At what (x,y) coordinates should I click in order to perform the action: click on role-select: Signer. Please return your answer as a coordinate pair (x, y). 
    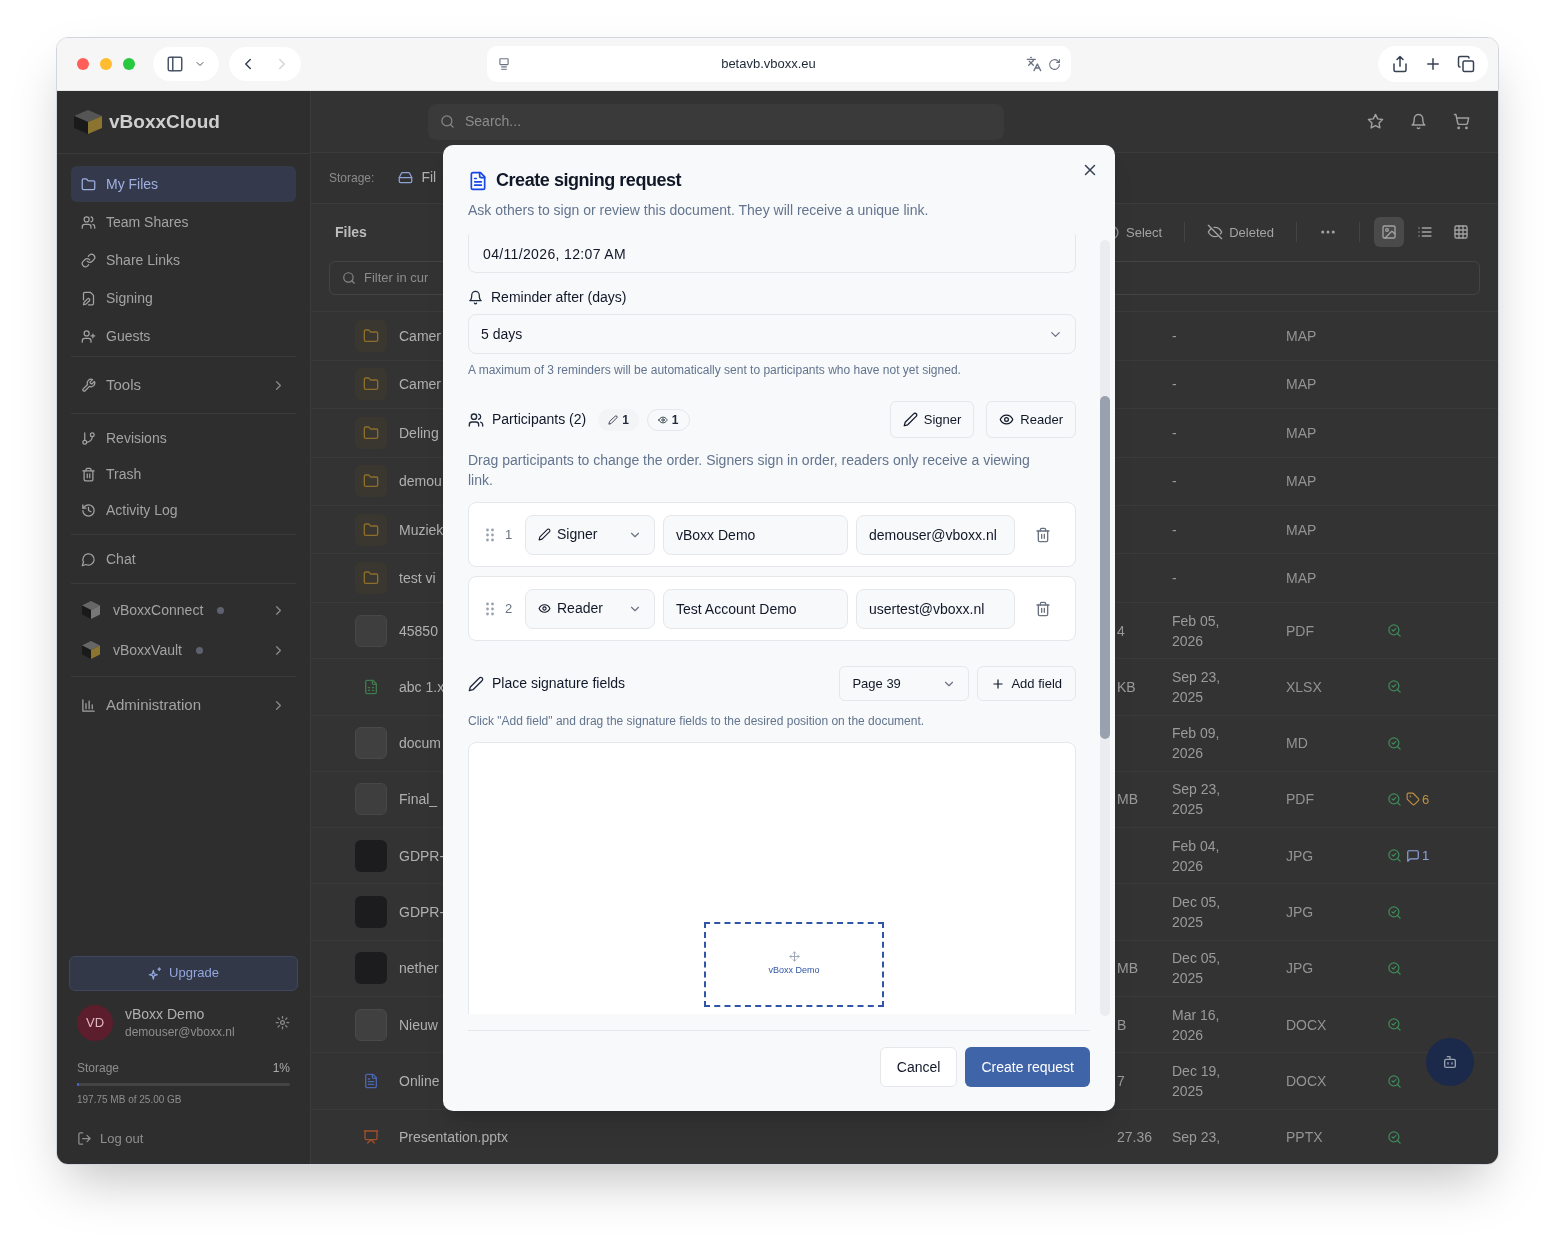
    Looking at the image, I should click on (590, 534).